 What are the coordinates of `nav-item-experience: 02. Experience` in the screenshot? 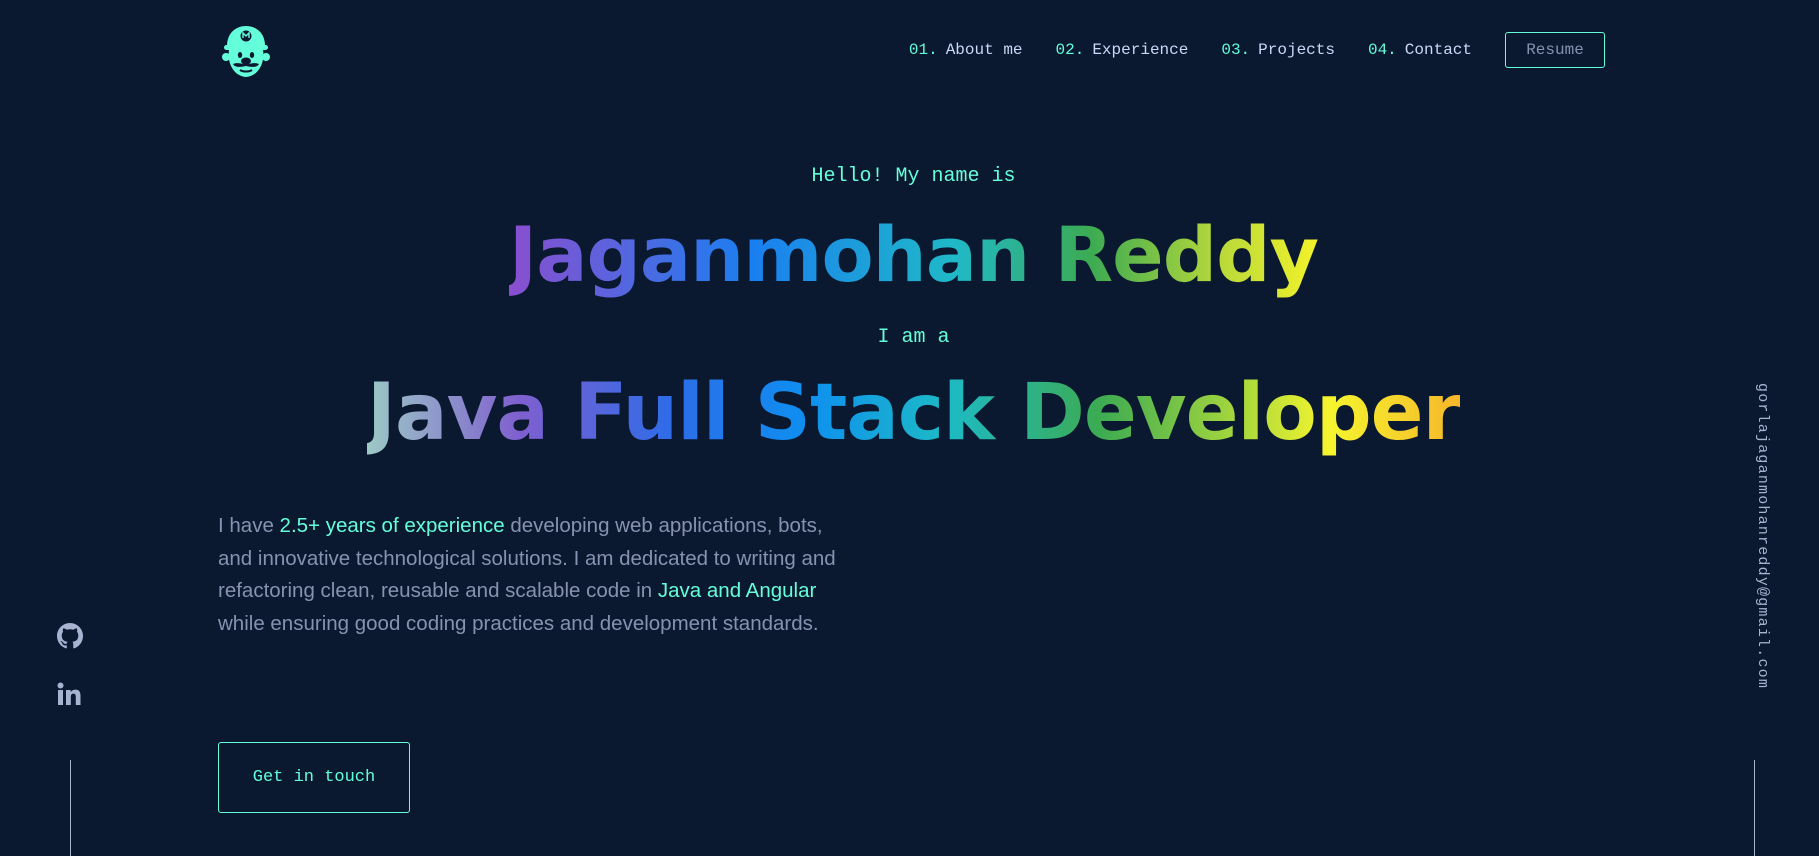 It's located at (1122, 50).